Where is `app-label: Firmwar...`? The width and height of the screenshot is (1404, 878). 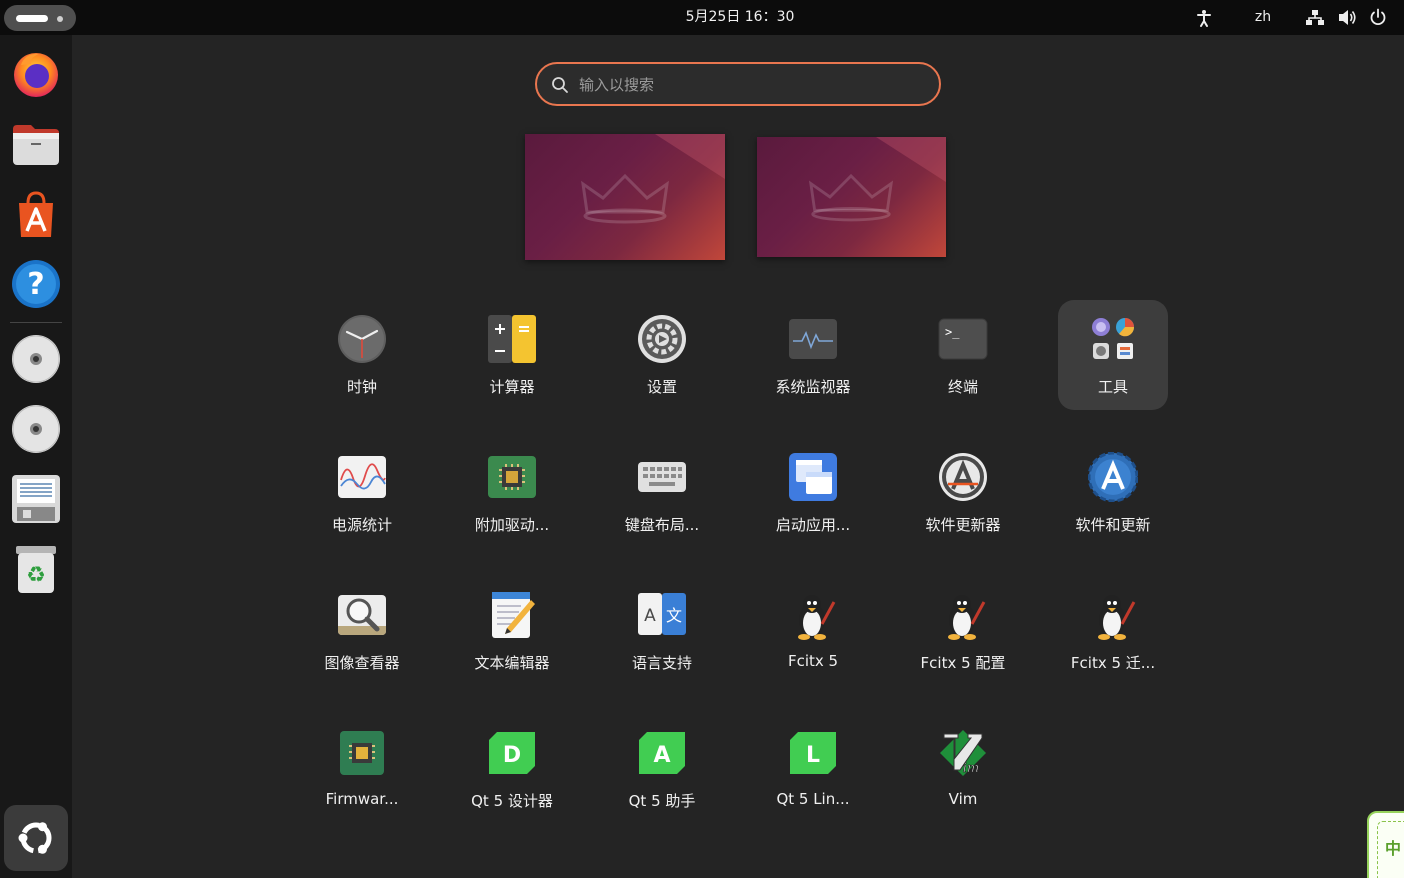
app-label: Firmwar... is located at coordinates (362, 799).